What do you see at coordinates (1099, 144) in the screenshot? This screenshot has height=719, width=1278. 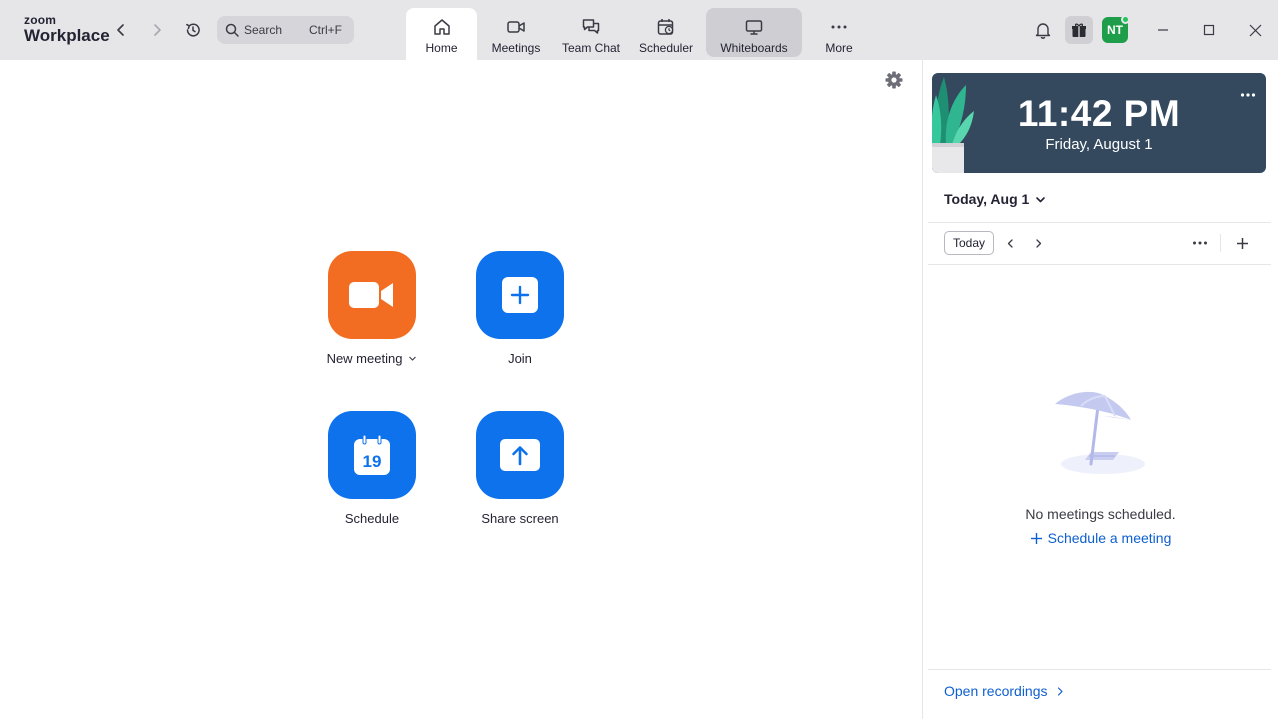 I see `clock-date: Friday, August 1` at bounding box center [1099, 144].